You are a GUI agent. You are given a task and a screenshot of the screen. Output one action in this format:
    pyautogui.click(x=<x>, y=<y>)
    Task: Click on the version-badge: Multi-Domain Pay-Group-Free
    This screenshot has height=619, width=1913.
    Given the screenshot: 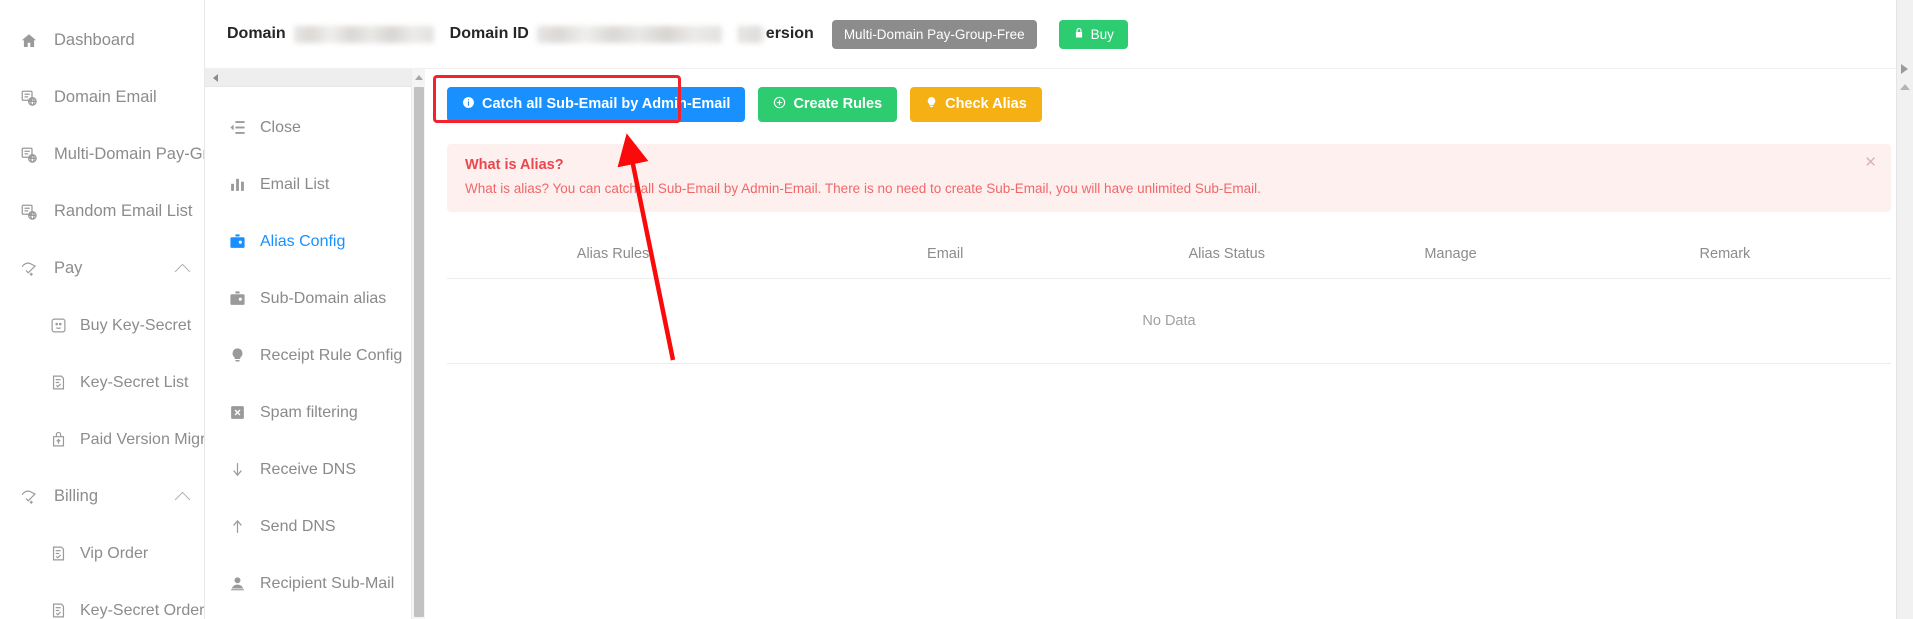 What is the action you would take?
    pyautogui.click(x=934, y=34)
    